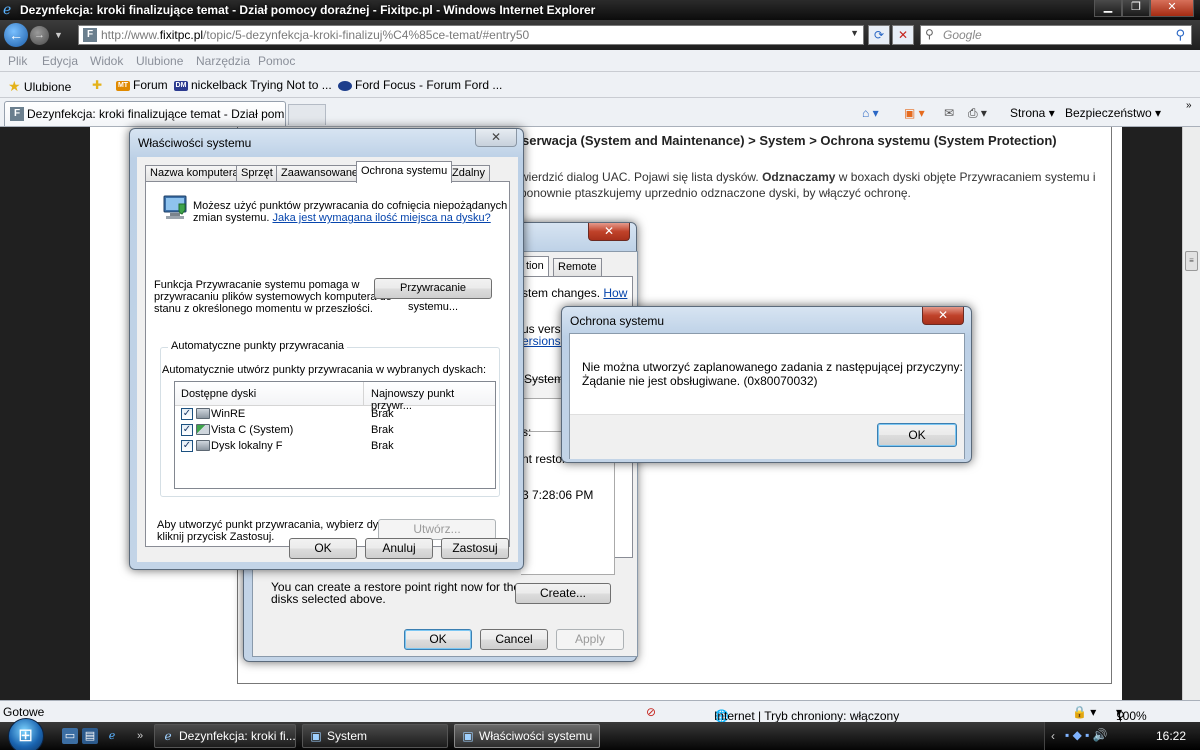  Describe the element at coordinates (854, 33) in the screenshot. I see `address-dropdown-icon: ▼` at that location.